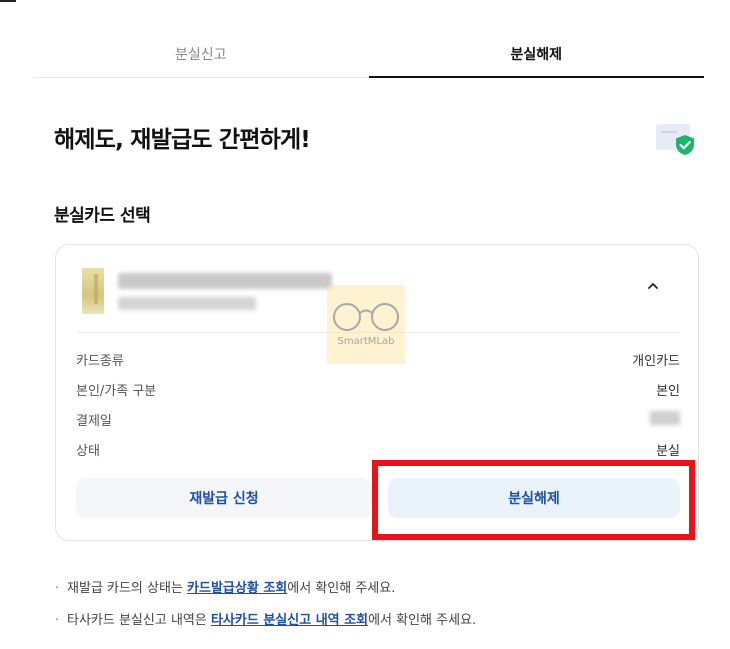  What do you see at coordinates (533, 500) in the screenshot?
I see `highlight-annotation` at bounding box center [533, 500].